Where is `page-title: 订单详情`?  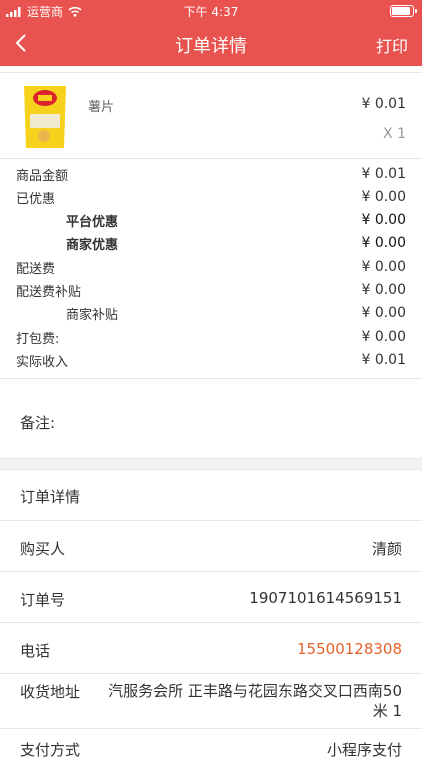
page-title: 订单详情 is located at coordinates (211, 46).